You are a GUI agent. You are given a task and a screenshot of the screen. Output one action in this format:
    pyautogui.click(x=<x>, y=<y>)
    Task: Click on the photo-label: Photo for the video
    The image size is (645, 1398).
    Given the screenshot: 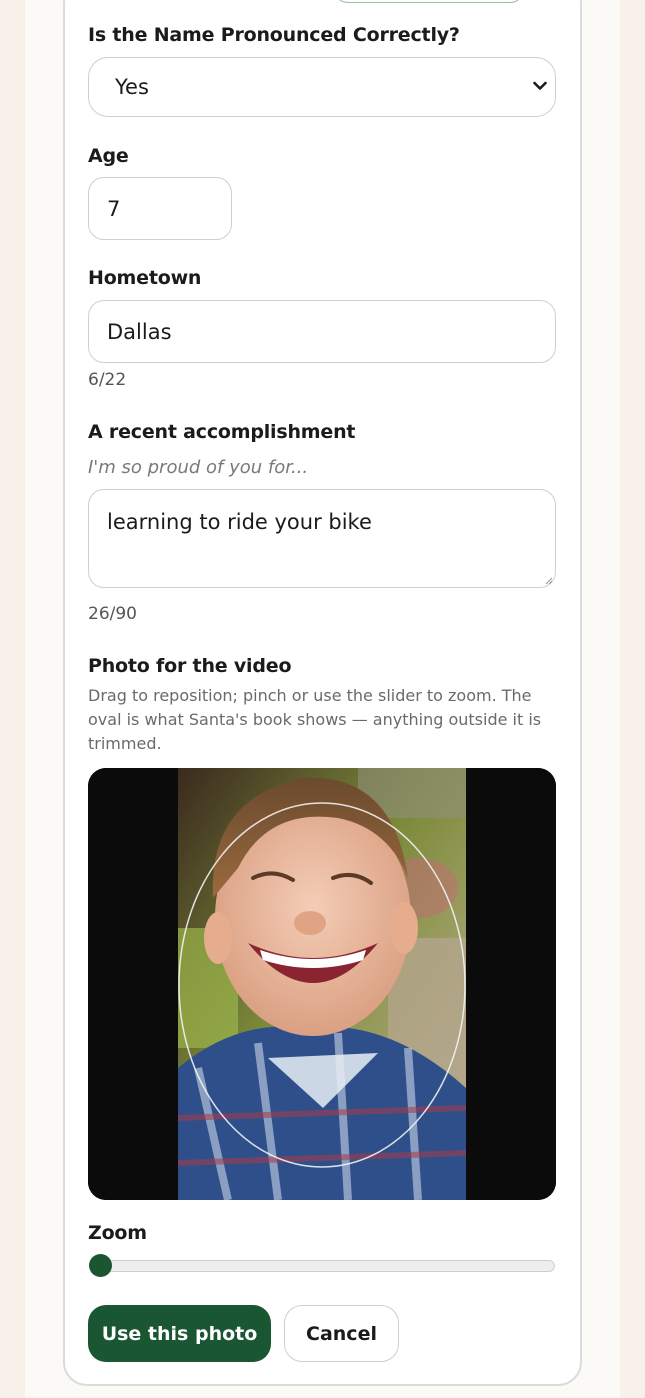 What is the action you would take?
    pyautogui.click(x=190, y=666)
    